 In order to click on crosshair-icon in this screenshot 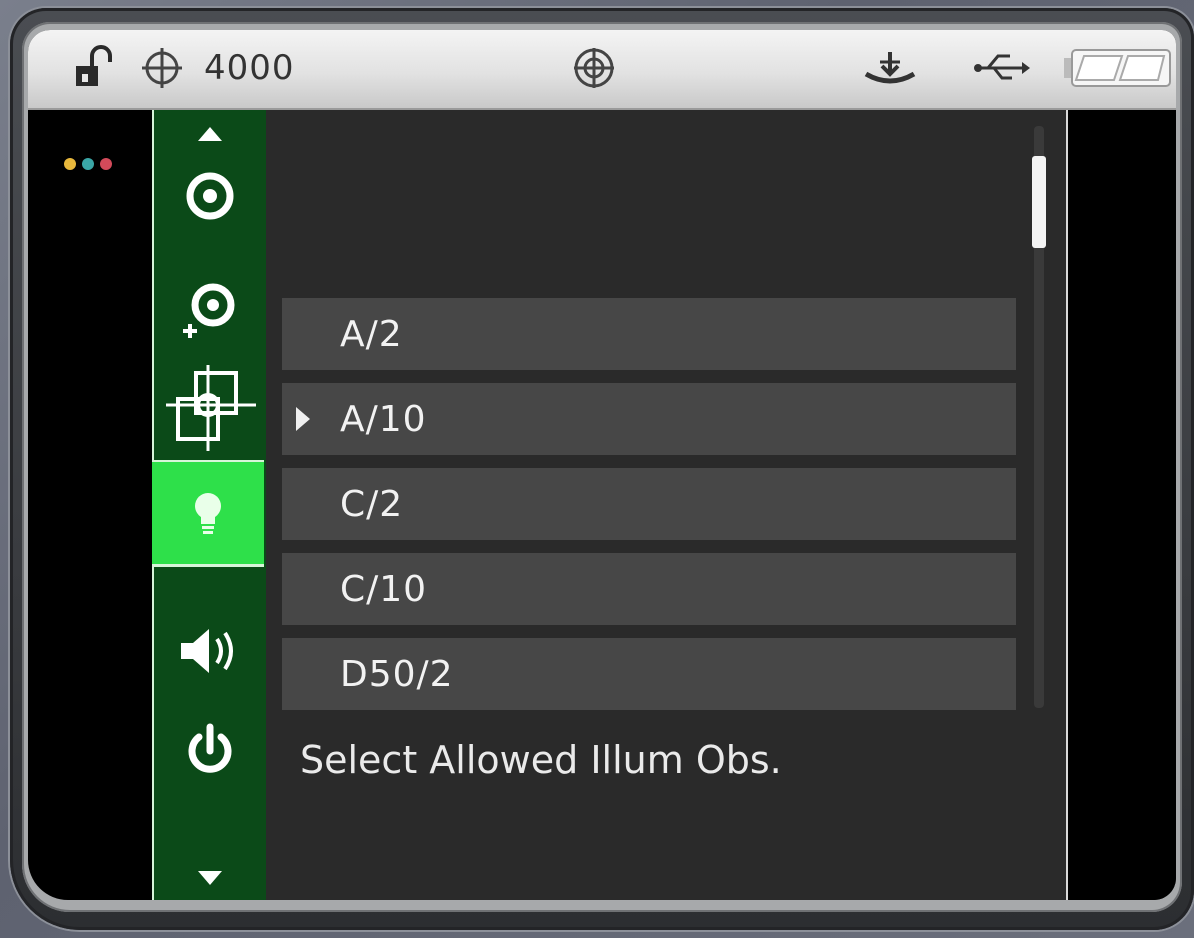, I will do `click(162, 68)`.